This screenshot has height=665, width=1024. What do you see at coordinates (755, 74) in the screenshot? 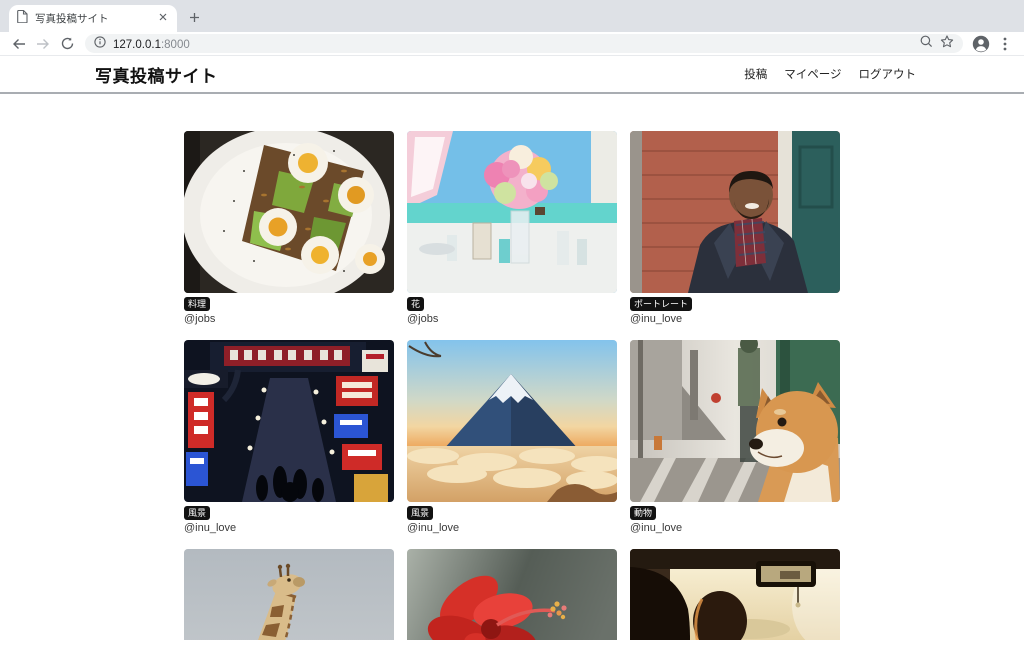
I see `nav-post-link: 投稿` at bounding box center [755, 74].